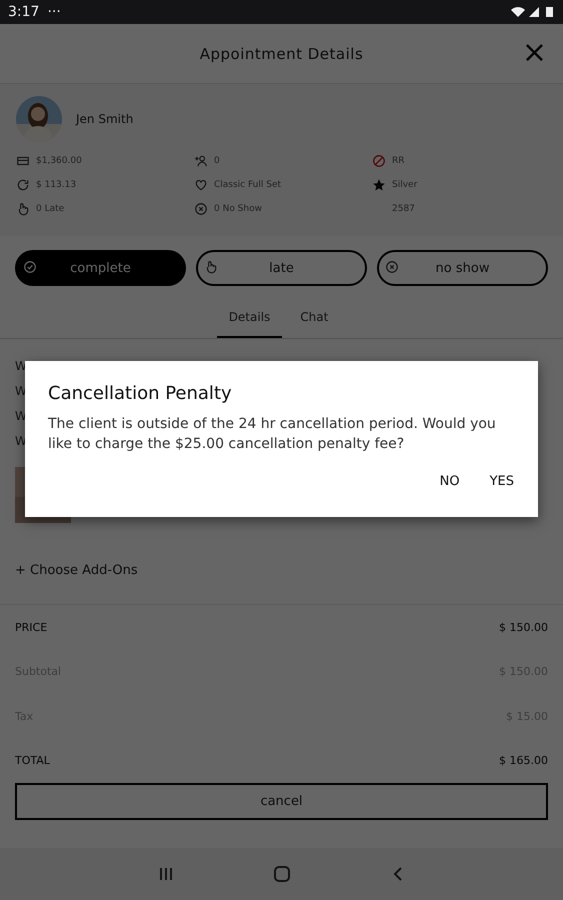 The height and width of the screenshot is (900, 563). I want to click on total-value: $ 150.00, so click(523, 627).